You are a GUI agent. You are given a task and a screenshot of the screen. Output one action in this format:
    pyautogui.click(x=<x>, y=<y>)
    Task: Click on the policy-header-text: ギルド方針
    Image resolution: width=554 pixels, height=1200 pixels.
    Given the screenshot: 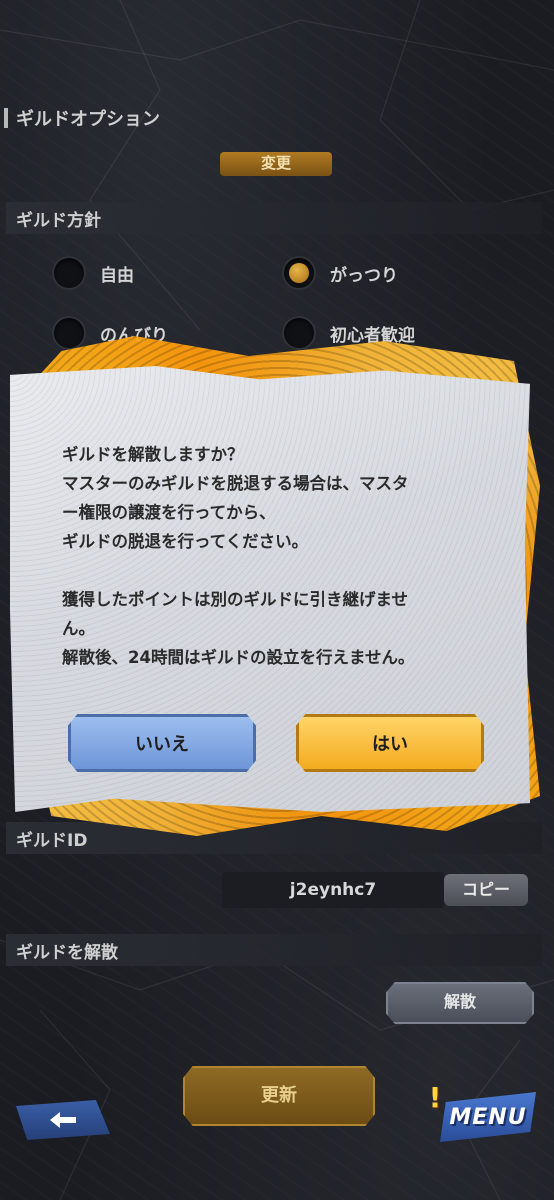 What is the action you would take?
    pyautogui.click(x=58, y=220)
    